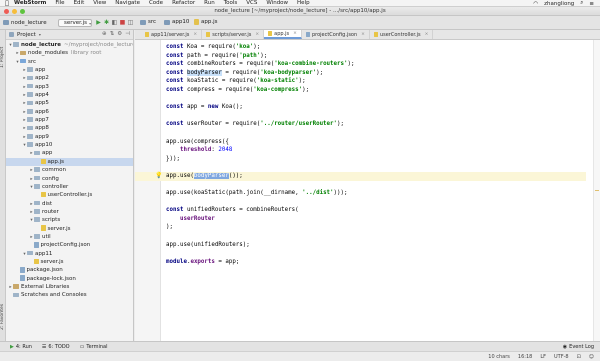  What do you see at coordinates (376, 81) in the screenshot?
I see `code-line: const koaStatic = require('koa-static');` at bounding box center [376, 81].